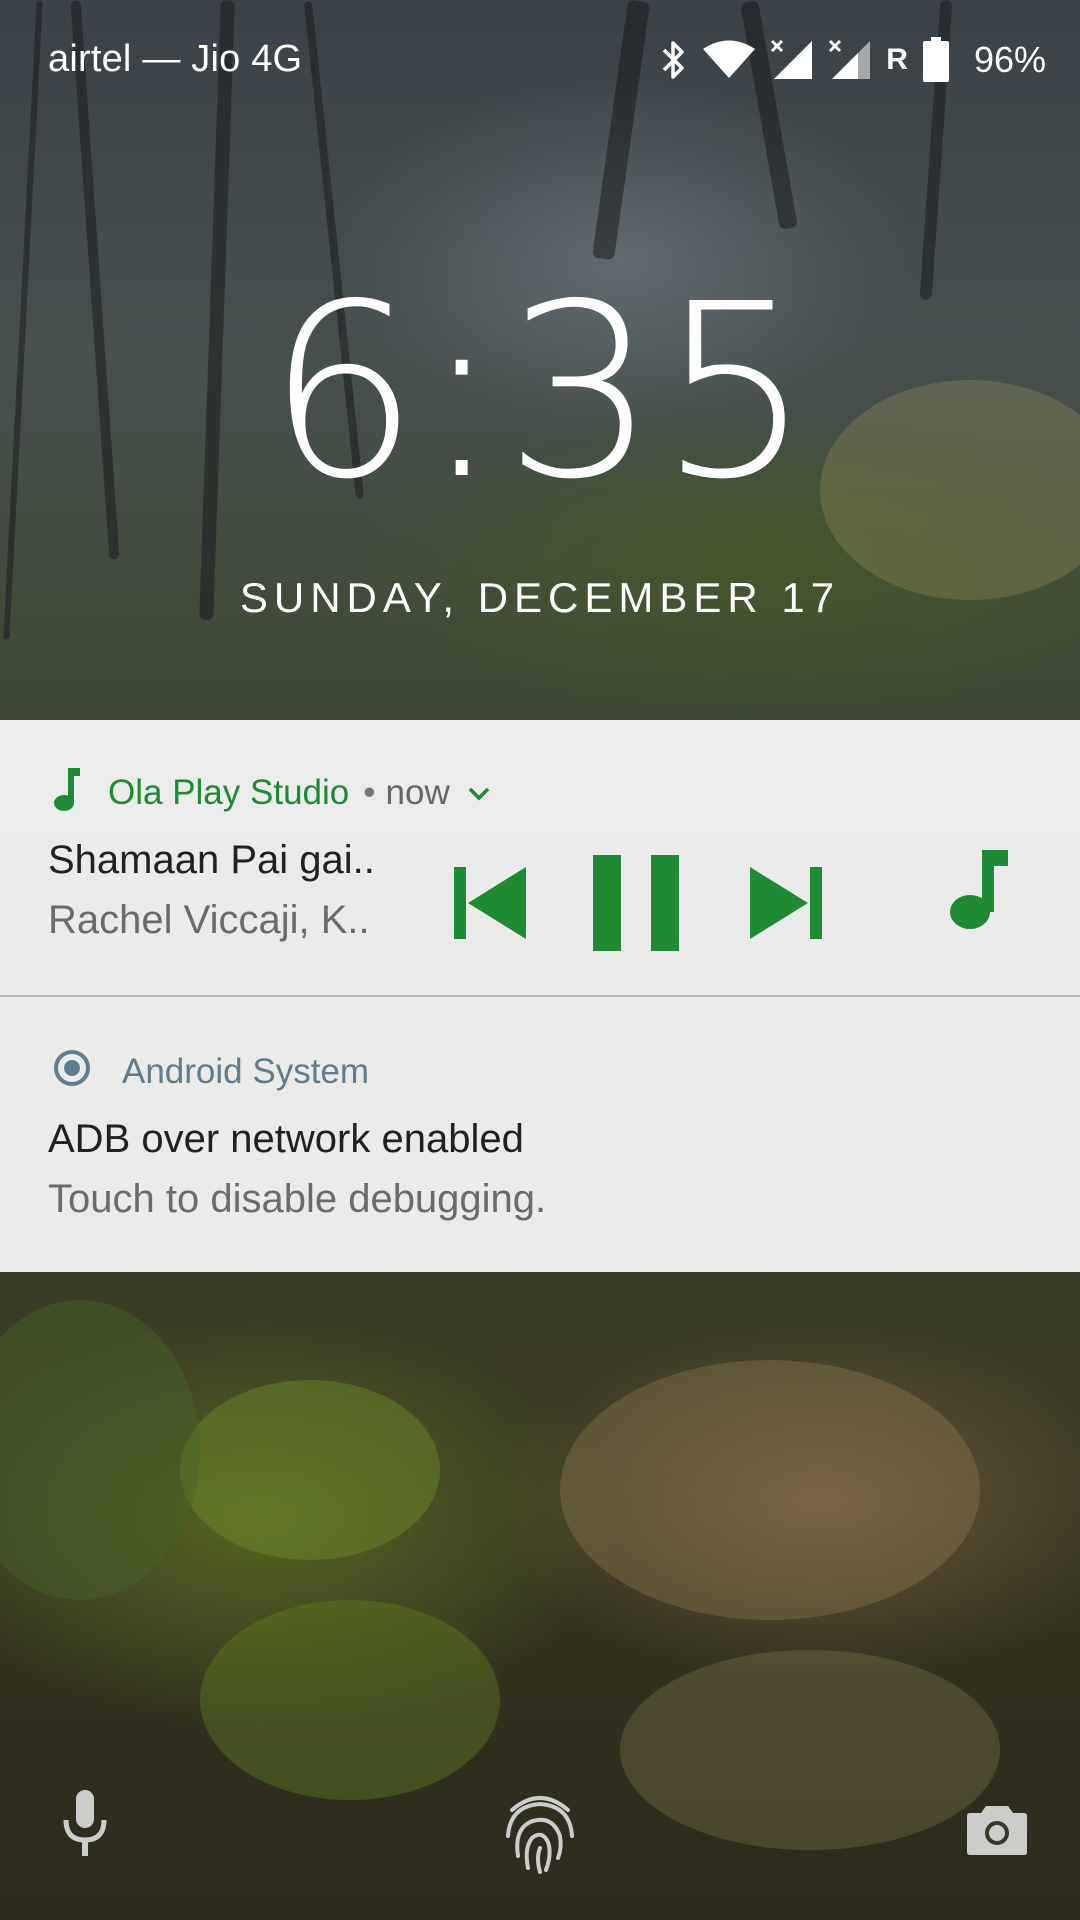 The height and width of the screenshot is (1920, 1080). Describe the element at coordinates (540, 392) in the screenshot. I see `clock-time: 6:35` at that location.